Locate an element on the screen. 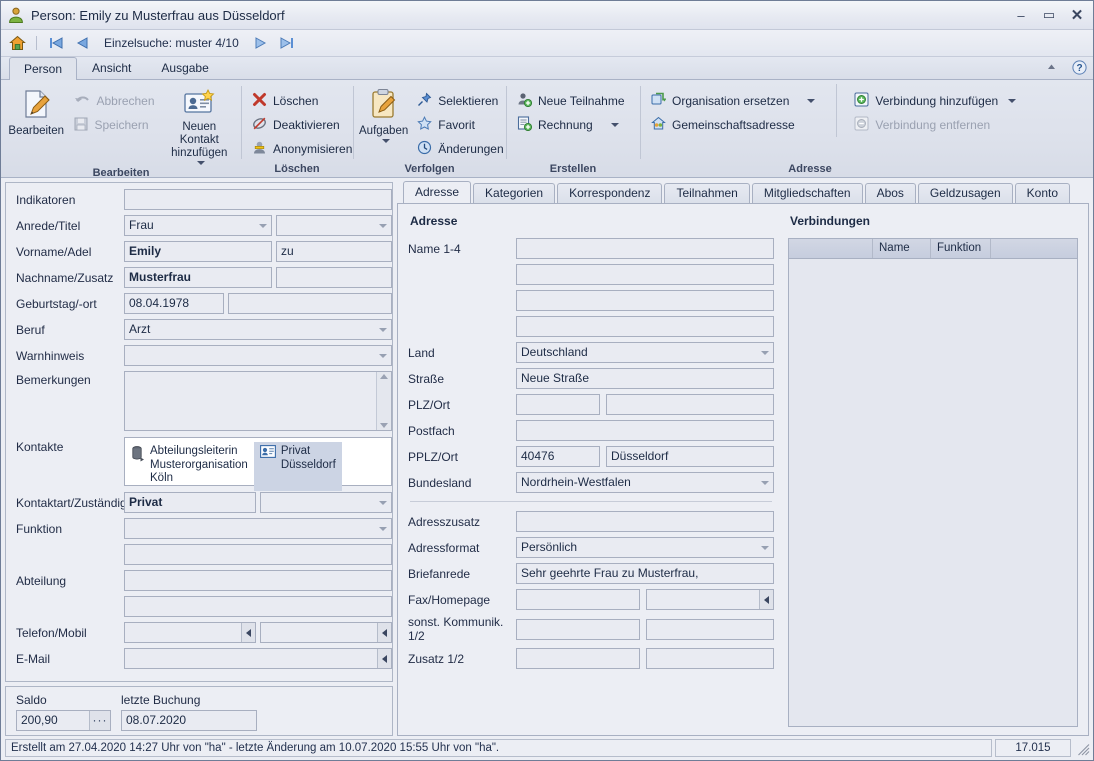 The height and width of the screenshot is (761, 1094). previous-record-icon is located at coordinates (82, 43).